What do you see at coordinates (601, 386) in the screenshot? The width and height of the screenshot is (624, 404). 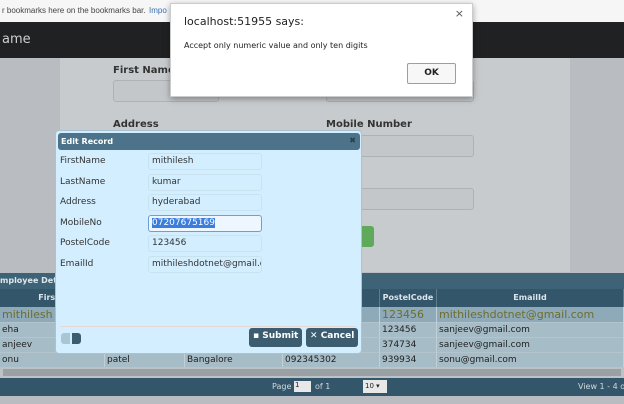 I see `view-records: View 1 - 4 of` at bounding box center [601, 386].